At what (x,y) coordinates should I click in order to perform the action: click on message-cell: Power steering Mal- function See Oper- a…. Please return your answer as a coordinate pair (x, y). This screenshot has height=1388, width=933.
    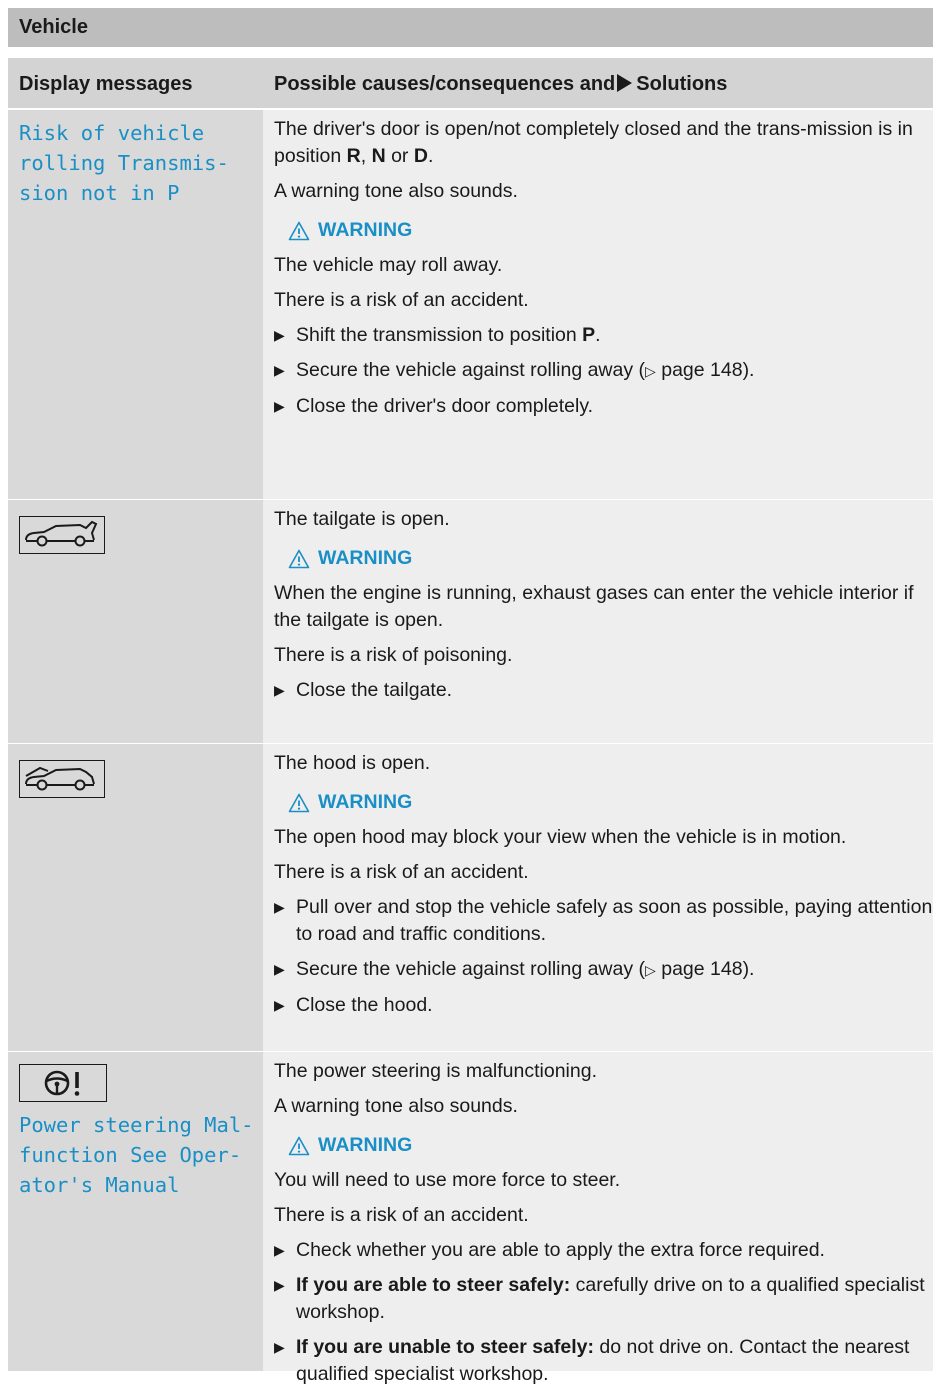
    Looking at the image, I should click on (135, 1211).